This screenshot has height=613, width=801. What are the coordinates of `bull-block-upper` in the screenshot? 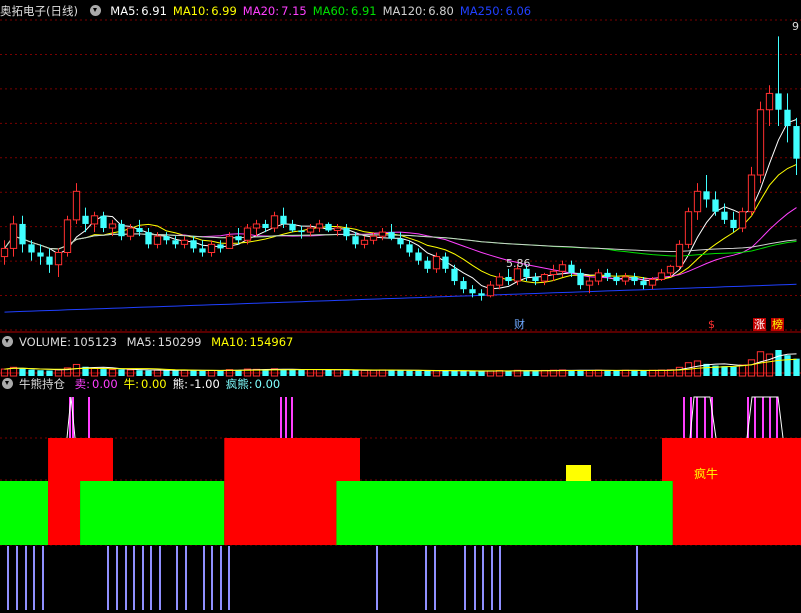 It's located at (731, 459).